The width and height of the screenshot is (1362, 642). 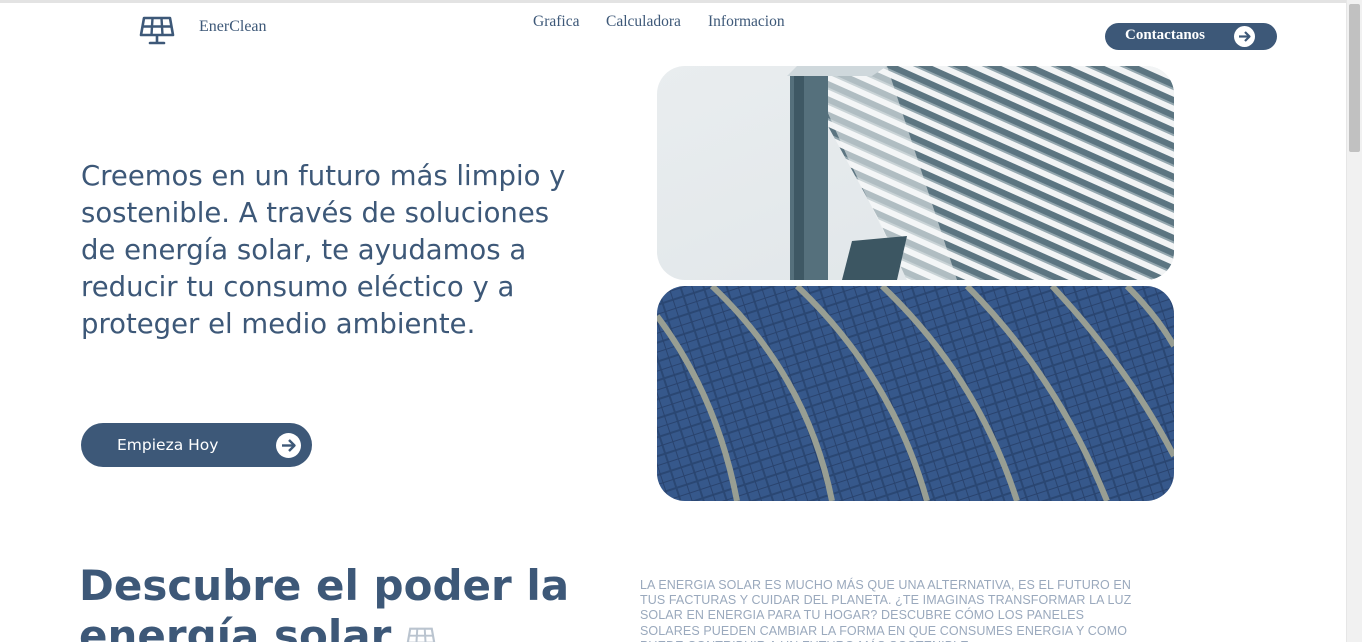 I want to click on contact-button-label: Contactanos, so click(x=1165, y=35).